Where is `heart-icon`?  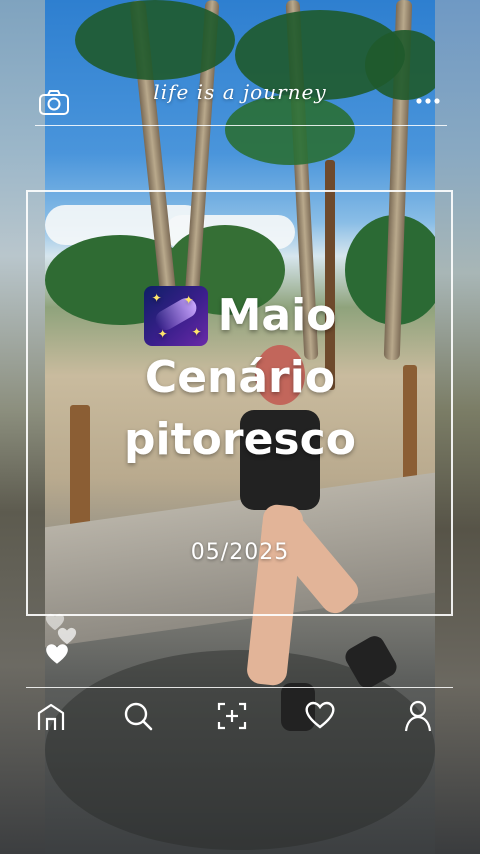 heart-icon is located at coordinates (320, 715).